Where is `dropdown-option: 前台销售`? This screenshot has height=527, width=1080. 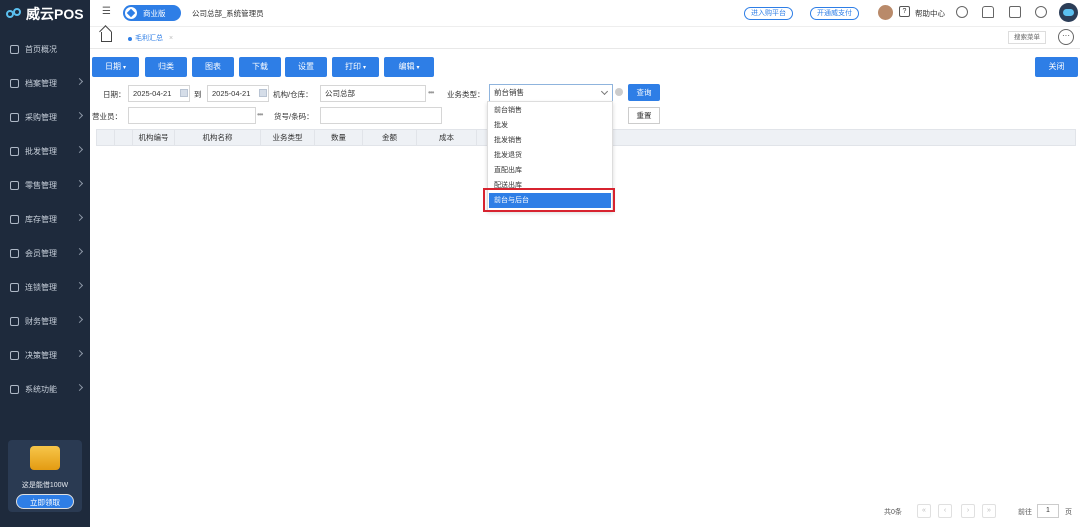
dropdown-option: 前台销售 is located at coordinates (550, 110).